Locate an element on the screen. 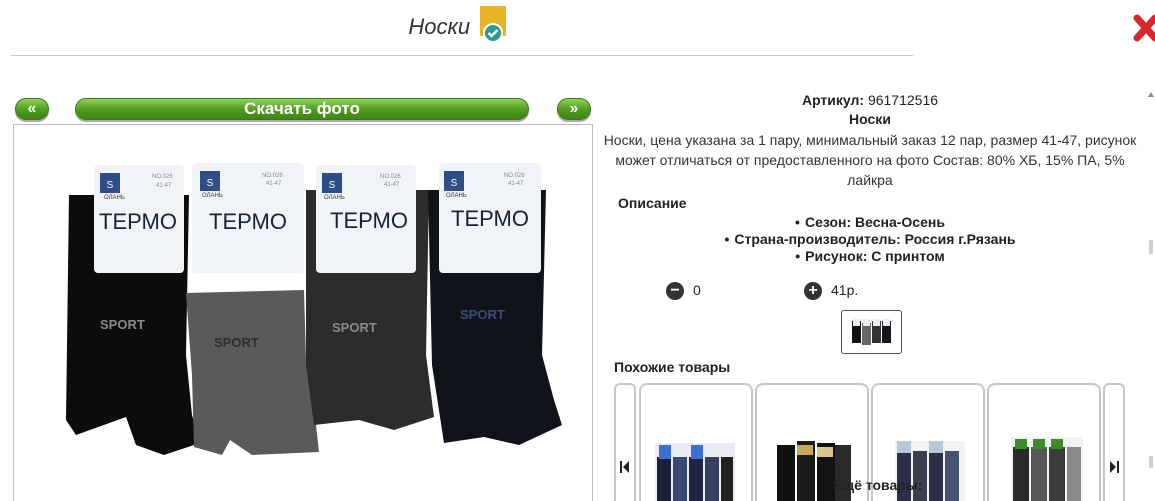 The width and height of the screenshot is (1155, 501). sock-2: S ОЛАНЬ NO.026 41-47 ТЕРМО SPORT is located at coordinates (252, 309).